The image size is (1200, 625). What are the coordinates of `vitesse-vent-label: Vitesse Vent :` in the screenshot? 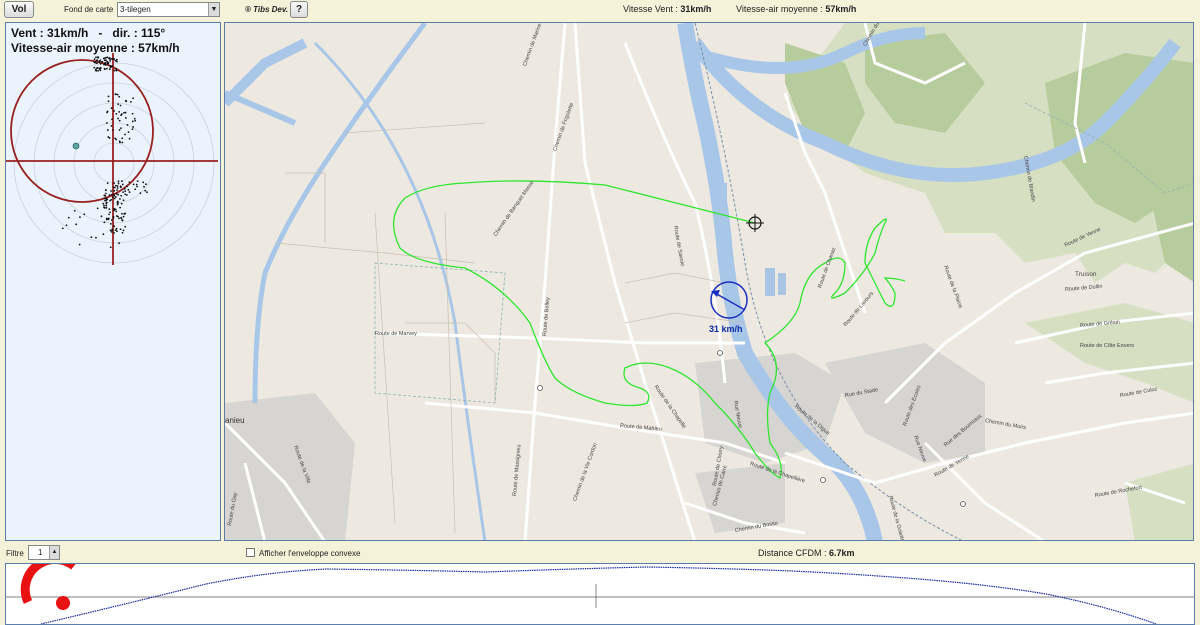 It's located at (650, 9).